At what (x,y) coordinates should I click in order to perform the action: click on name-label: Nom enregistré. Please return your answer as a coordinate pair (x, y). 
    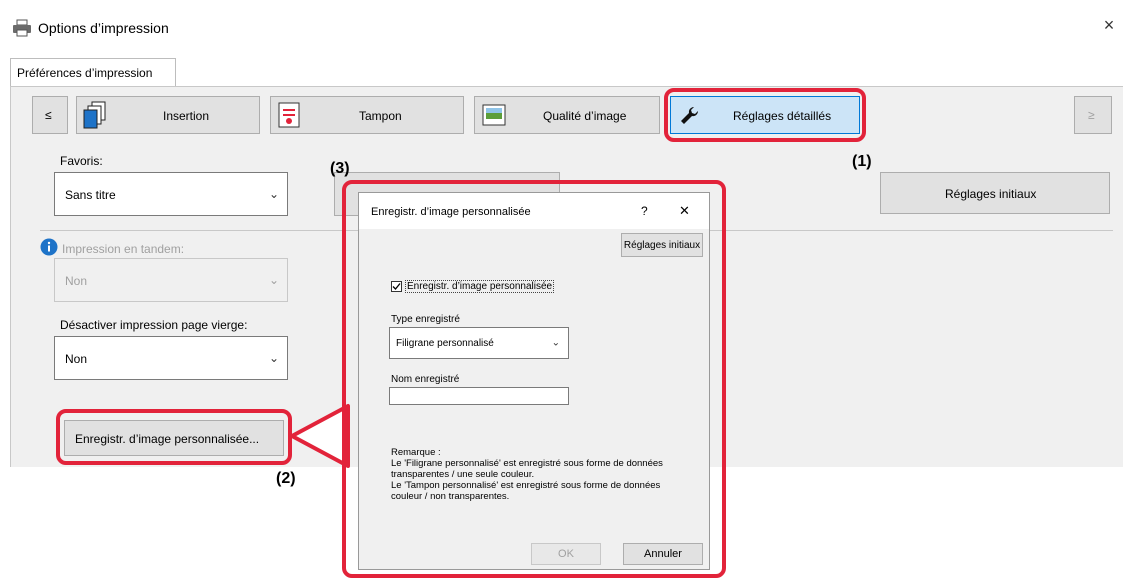
    Looking at the image, I should click on (425, 379).